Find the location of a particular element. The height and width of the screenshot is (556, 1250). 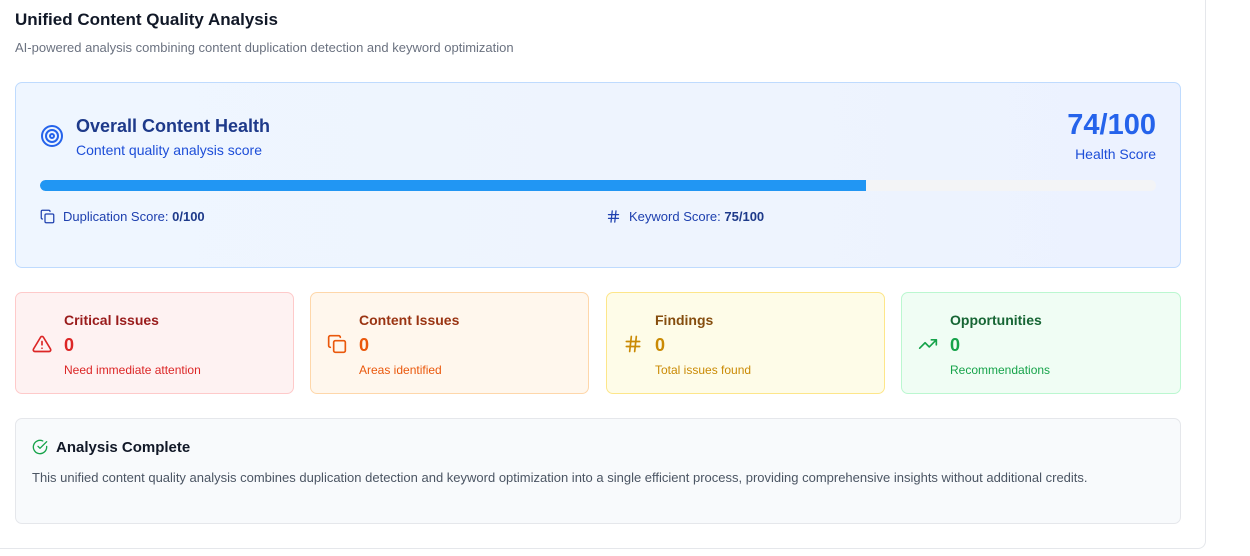

health-subtitle: Content quality analysis score is located at coordinates (169, 150).